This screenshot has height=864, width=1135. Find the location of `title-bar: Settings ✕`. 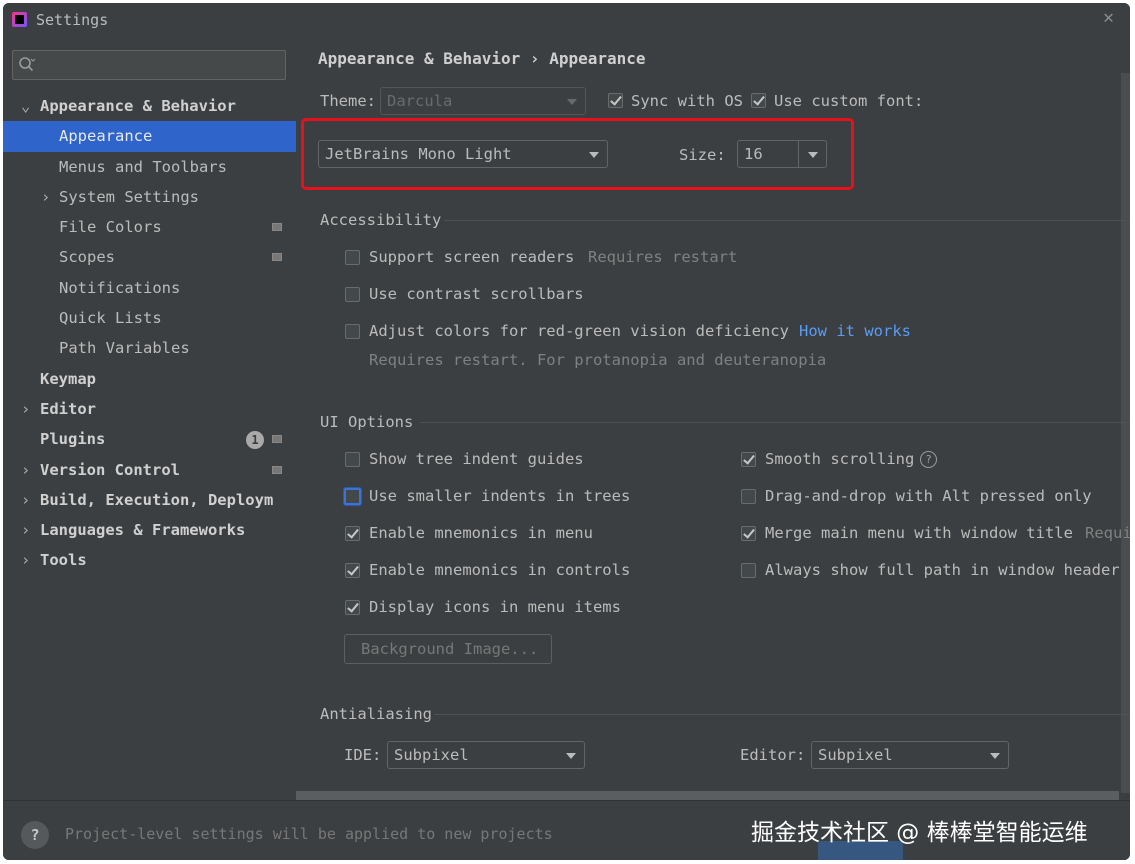

title-bar: Settings ✕ is located at coordinates (566, 20).